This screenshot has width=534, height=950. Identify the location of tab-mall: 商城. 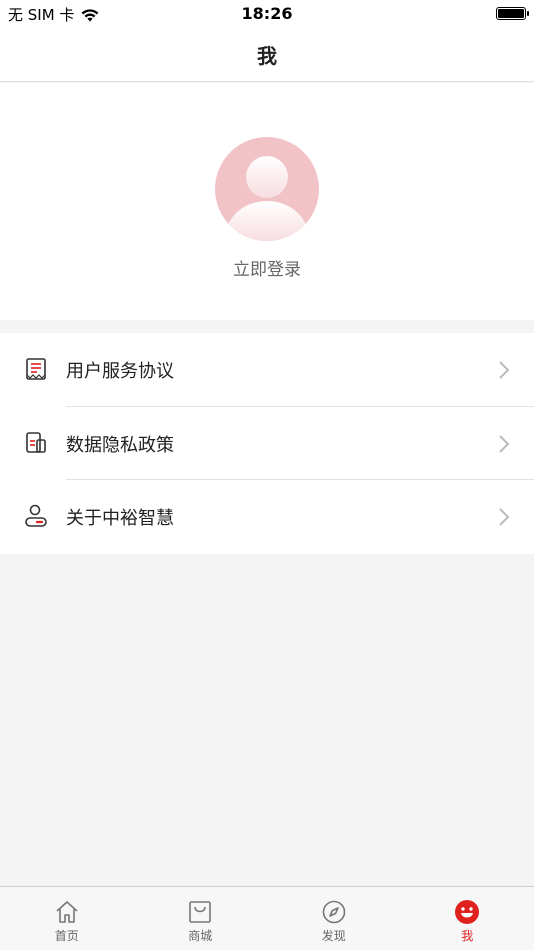
(201, 918).